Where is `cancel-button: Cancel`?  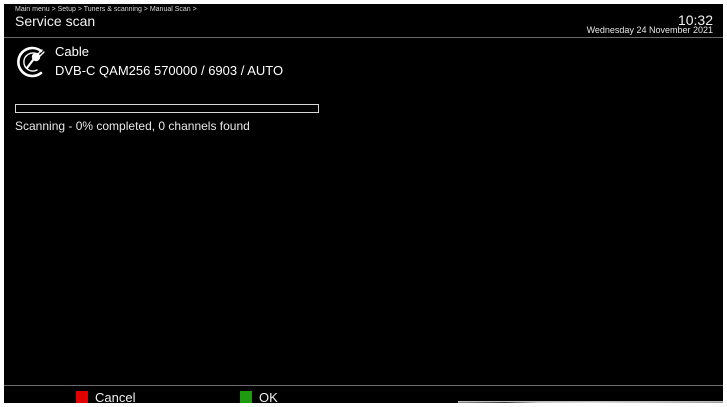
cancel-button: Cancel is located at coordinates (105, 396).